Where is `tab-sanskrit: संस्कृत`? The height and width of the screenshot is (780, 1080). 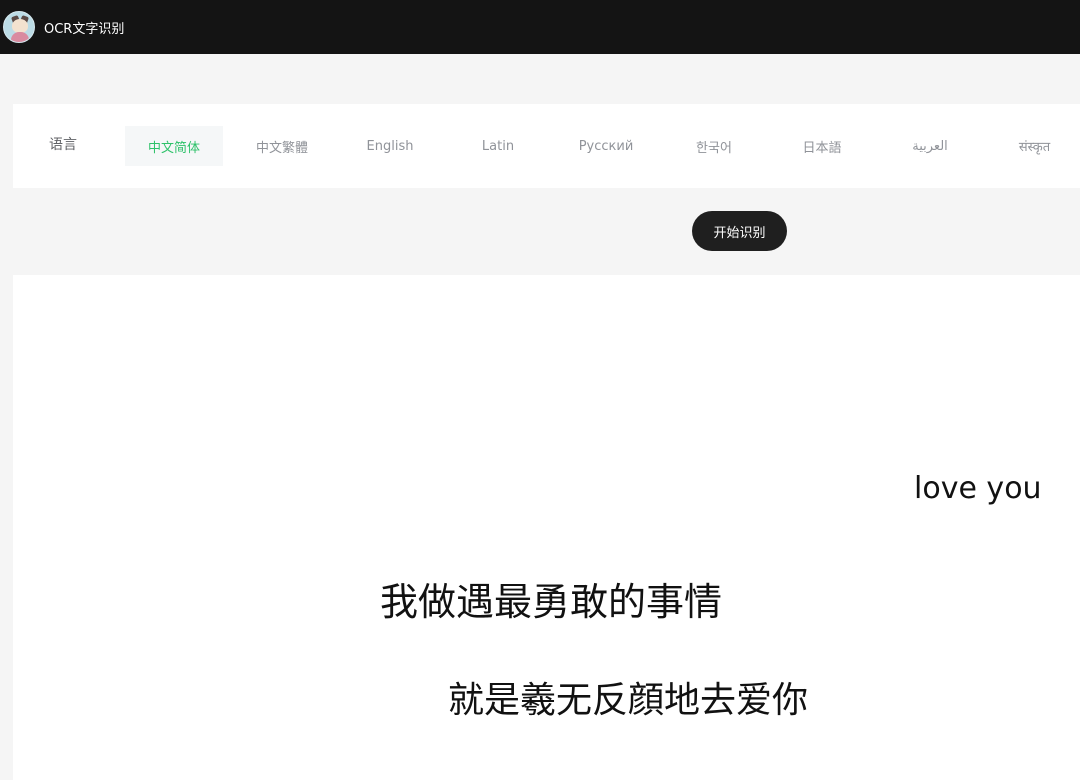 tab-sanskrit: संस्कृत is located at coordinates (1034, 146).